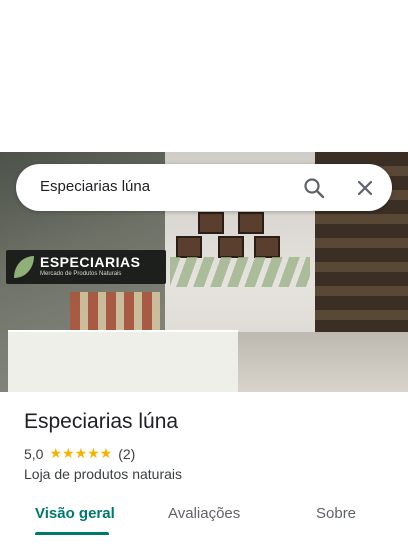 The width and height of the screenshot is (408, 544). I want to click on close-icon, so click(365, 188).